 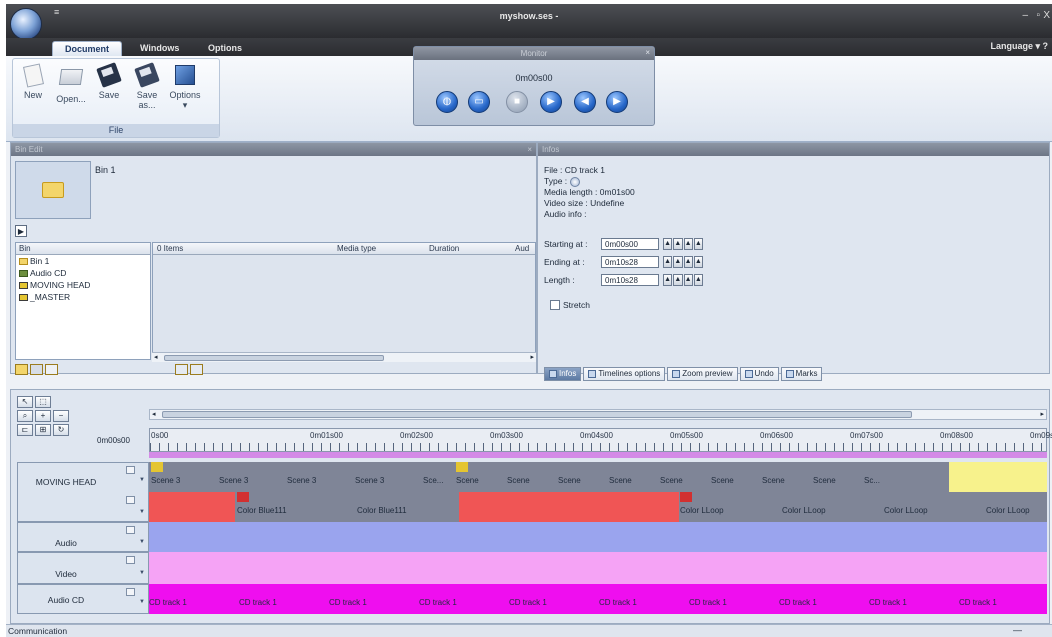 I want to click on monitor-title: Monitor, so click(x=534, y=53).